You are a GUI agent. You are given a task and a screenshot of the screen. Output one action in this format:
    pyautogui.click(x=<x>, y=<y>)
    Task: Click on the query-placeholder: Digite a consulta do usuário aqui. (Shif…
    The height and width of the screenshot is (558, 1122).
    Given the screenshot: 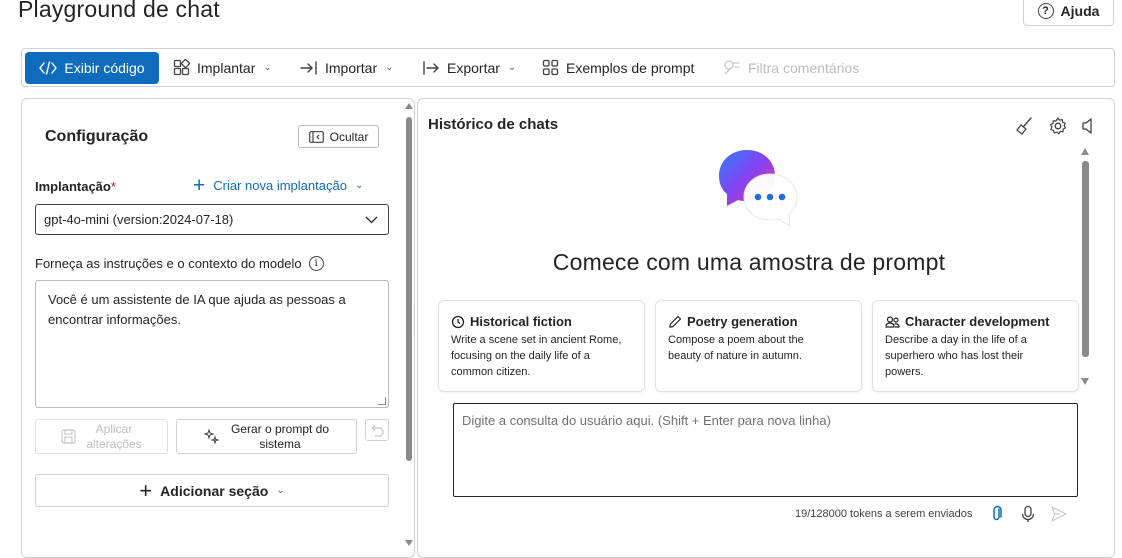 What is the action you would take?
    pyautogui.click(x=646, y=420)
    